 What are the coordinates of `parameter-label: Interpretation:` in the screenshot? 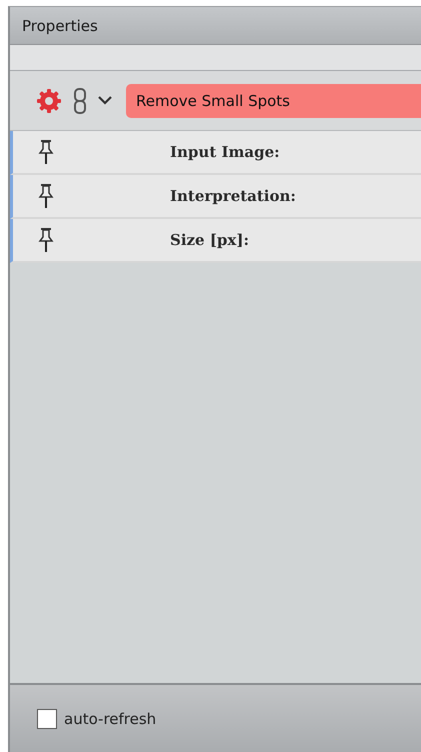 It's located at (233, 196).